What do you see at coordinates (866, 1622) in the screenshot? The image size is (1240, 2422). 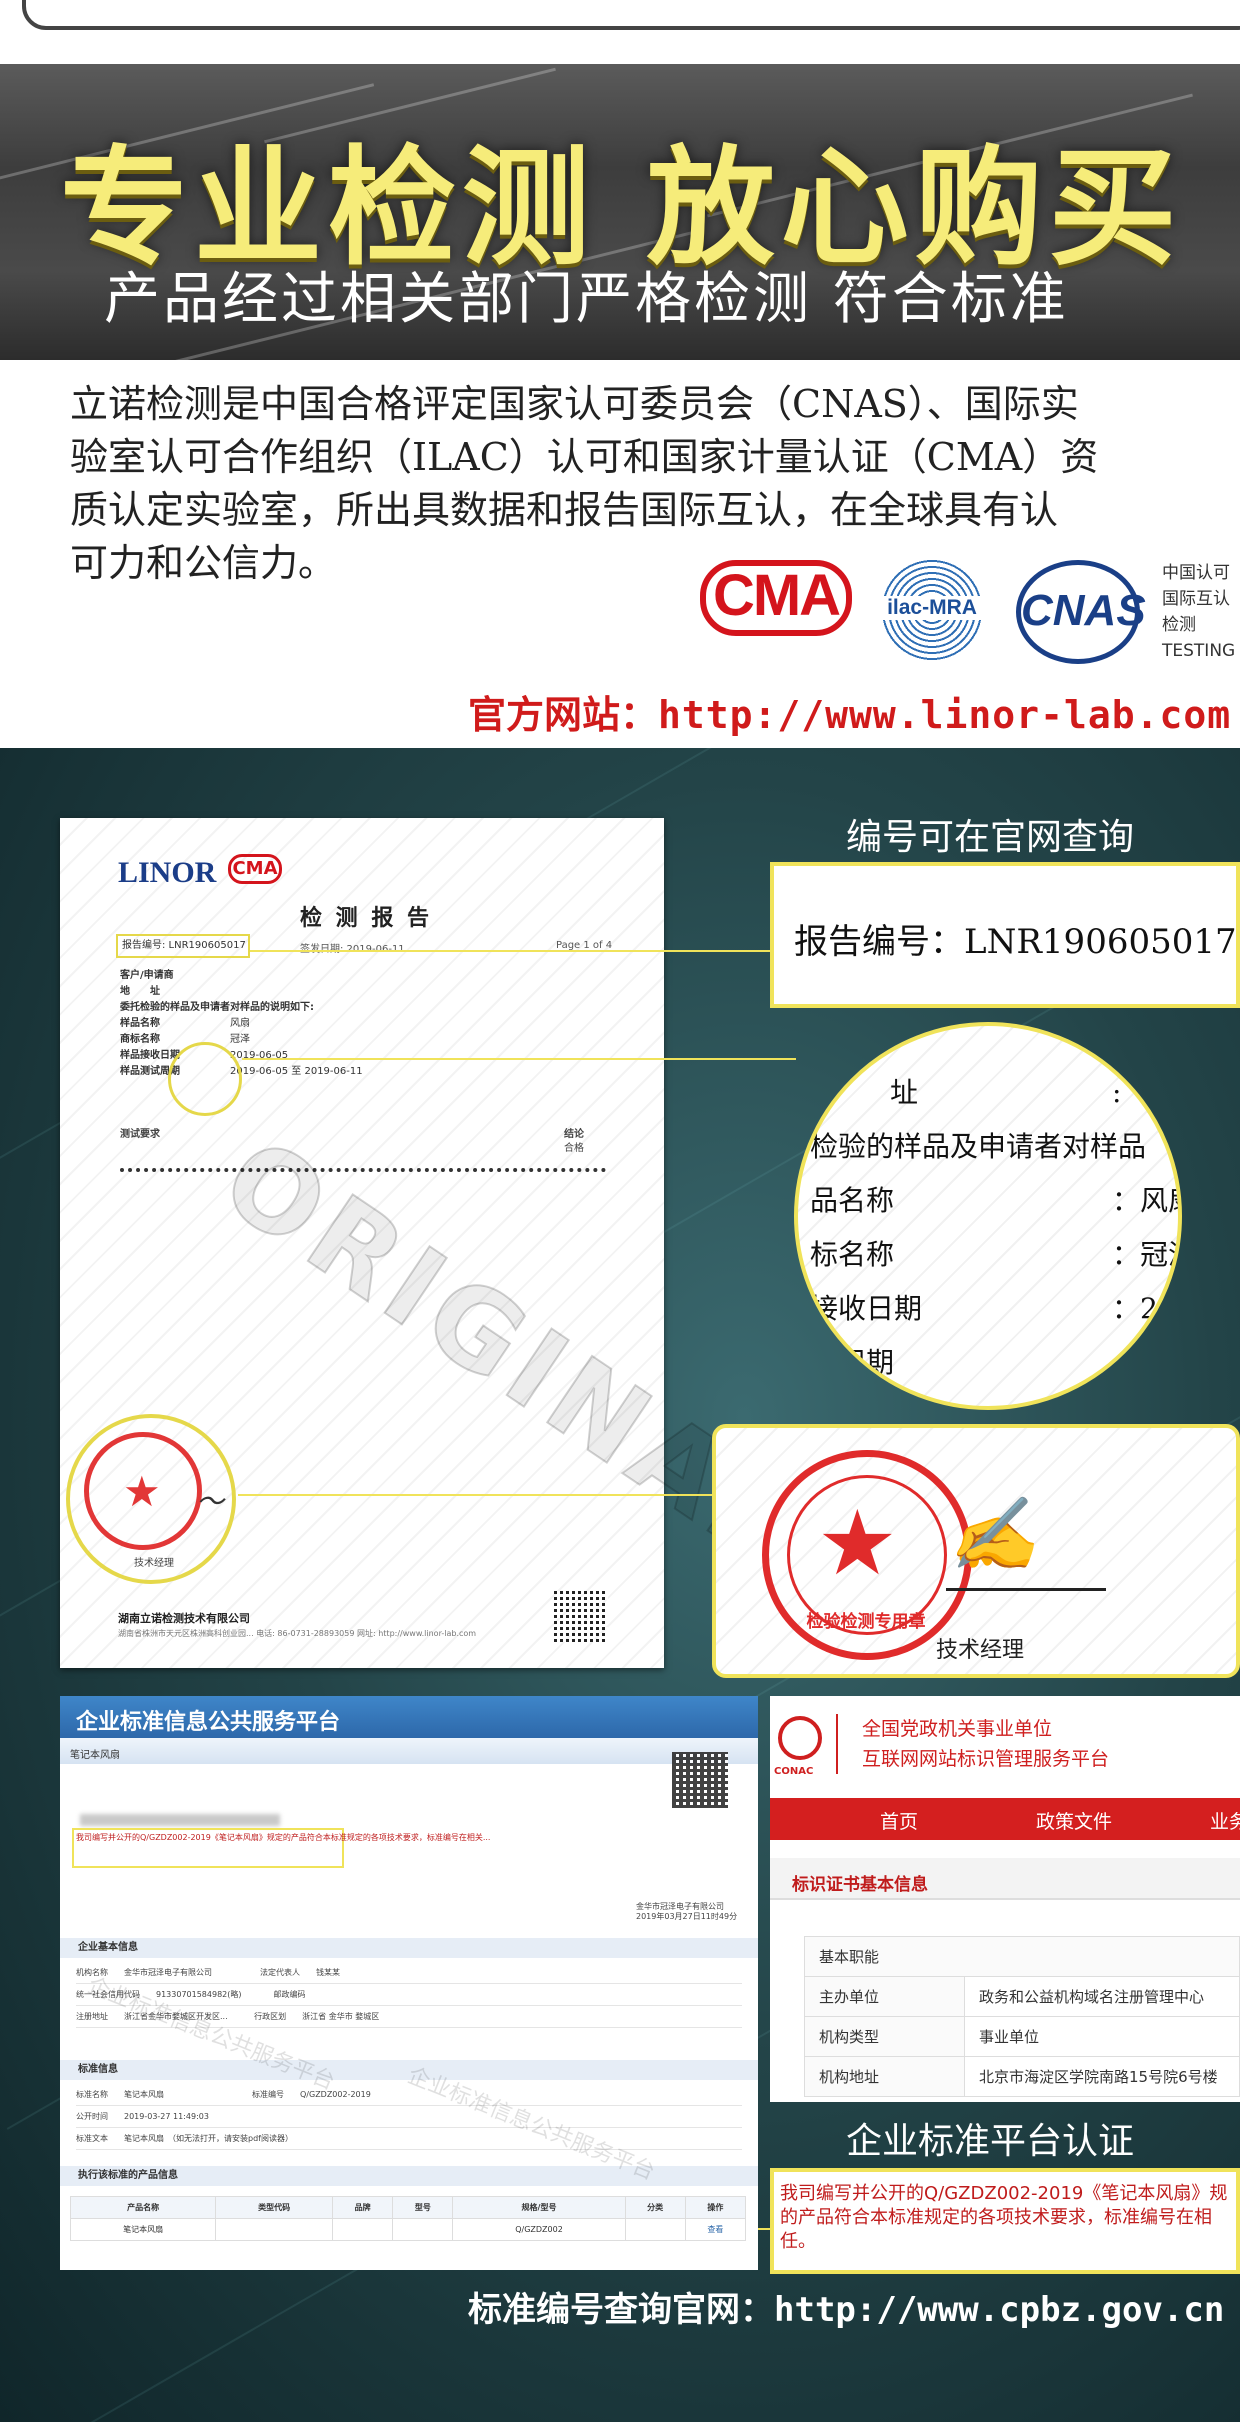 I see `seal-text: 检验检测专用章` at bounding box center [866, 1622].